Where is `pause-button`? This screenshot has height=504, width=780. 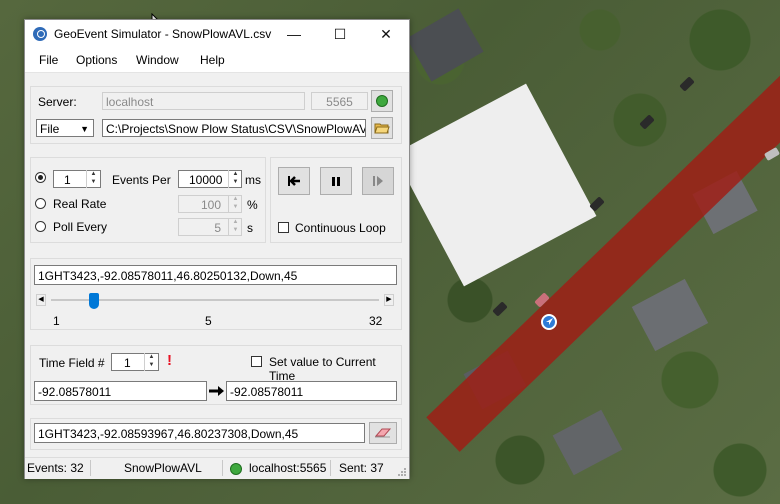 pause-button is located at coordinates (336, 181).